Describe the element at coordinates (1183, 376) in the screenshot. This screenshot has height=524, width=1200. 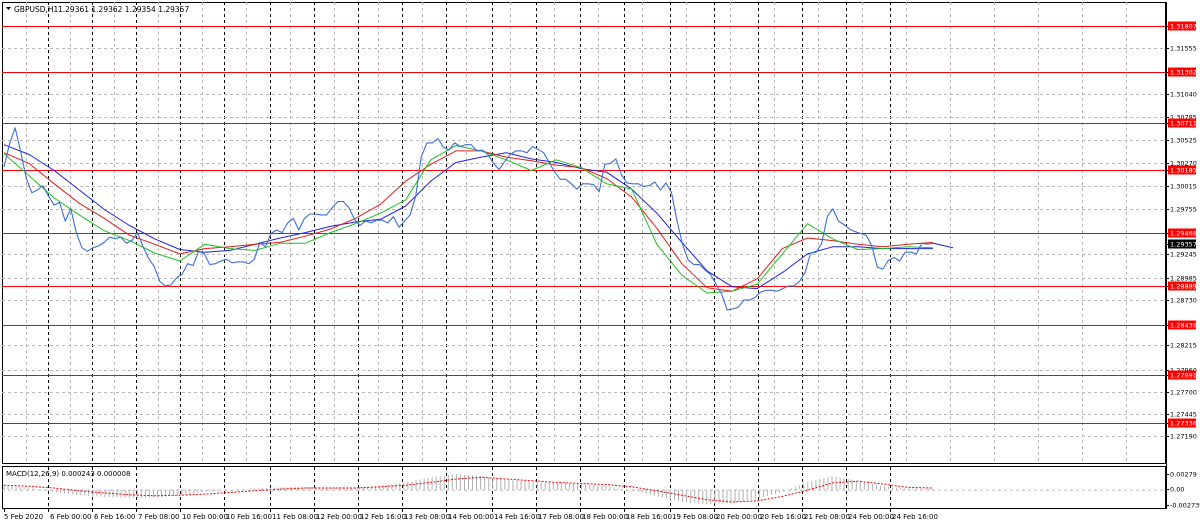
I see `level-price-label: 1.27891` at that location.